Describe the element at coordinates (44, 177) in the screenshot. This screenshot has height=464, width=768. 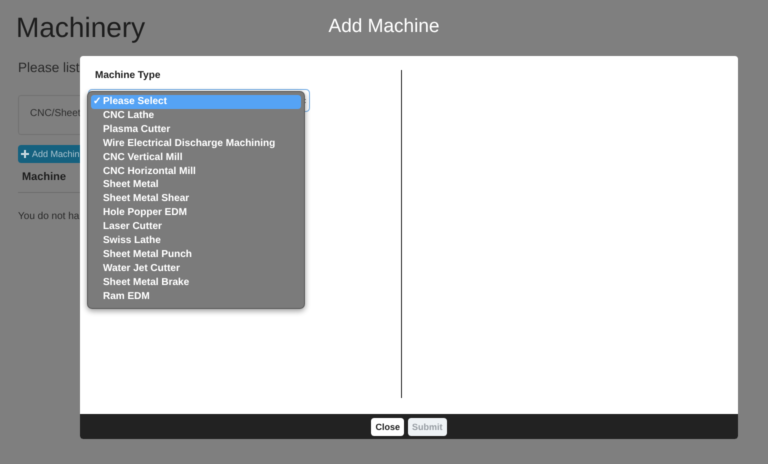
I see `column-header: Machine` at that location.